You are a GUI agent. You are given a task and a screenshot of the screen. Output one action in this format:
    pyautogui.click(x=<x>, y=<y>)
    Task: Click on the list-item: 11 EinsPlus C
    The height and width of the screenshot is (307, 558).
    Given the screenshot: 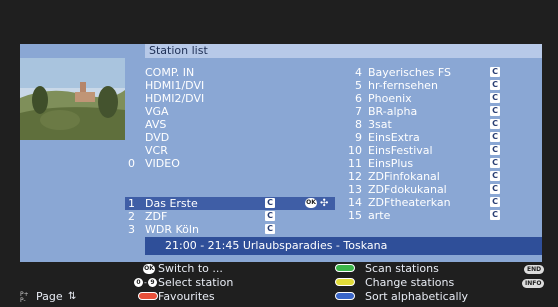 What is the action you would take?
    pyautogui.click(x=435, y=163)
    